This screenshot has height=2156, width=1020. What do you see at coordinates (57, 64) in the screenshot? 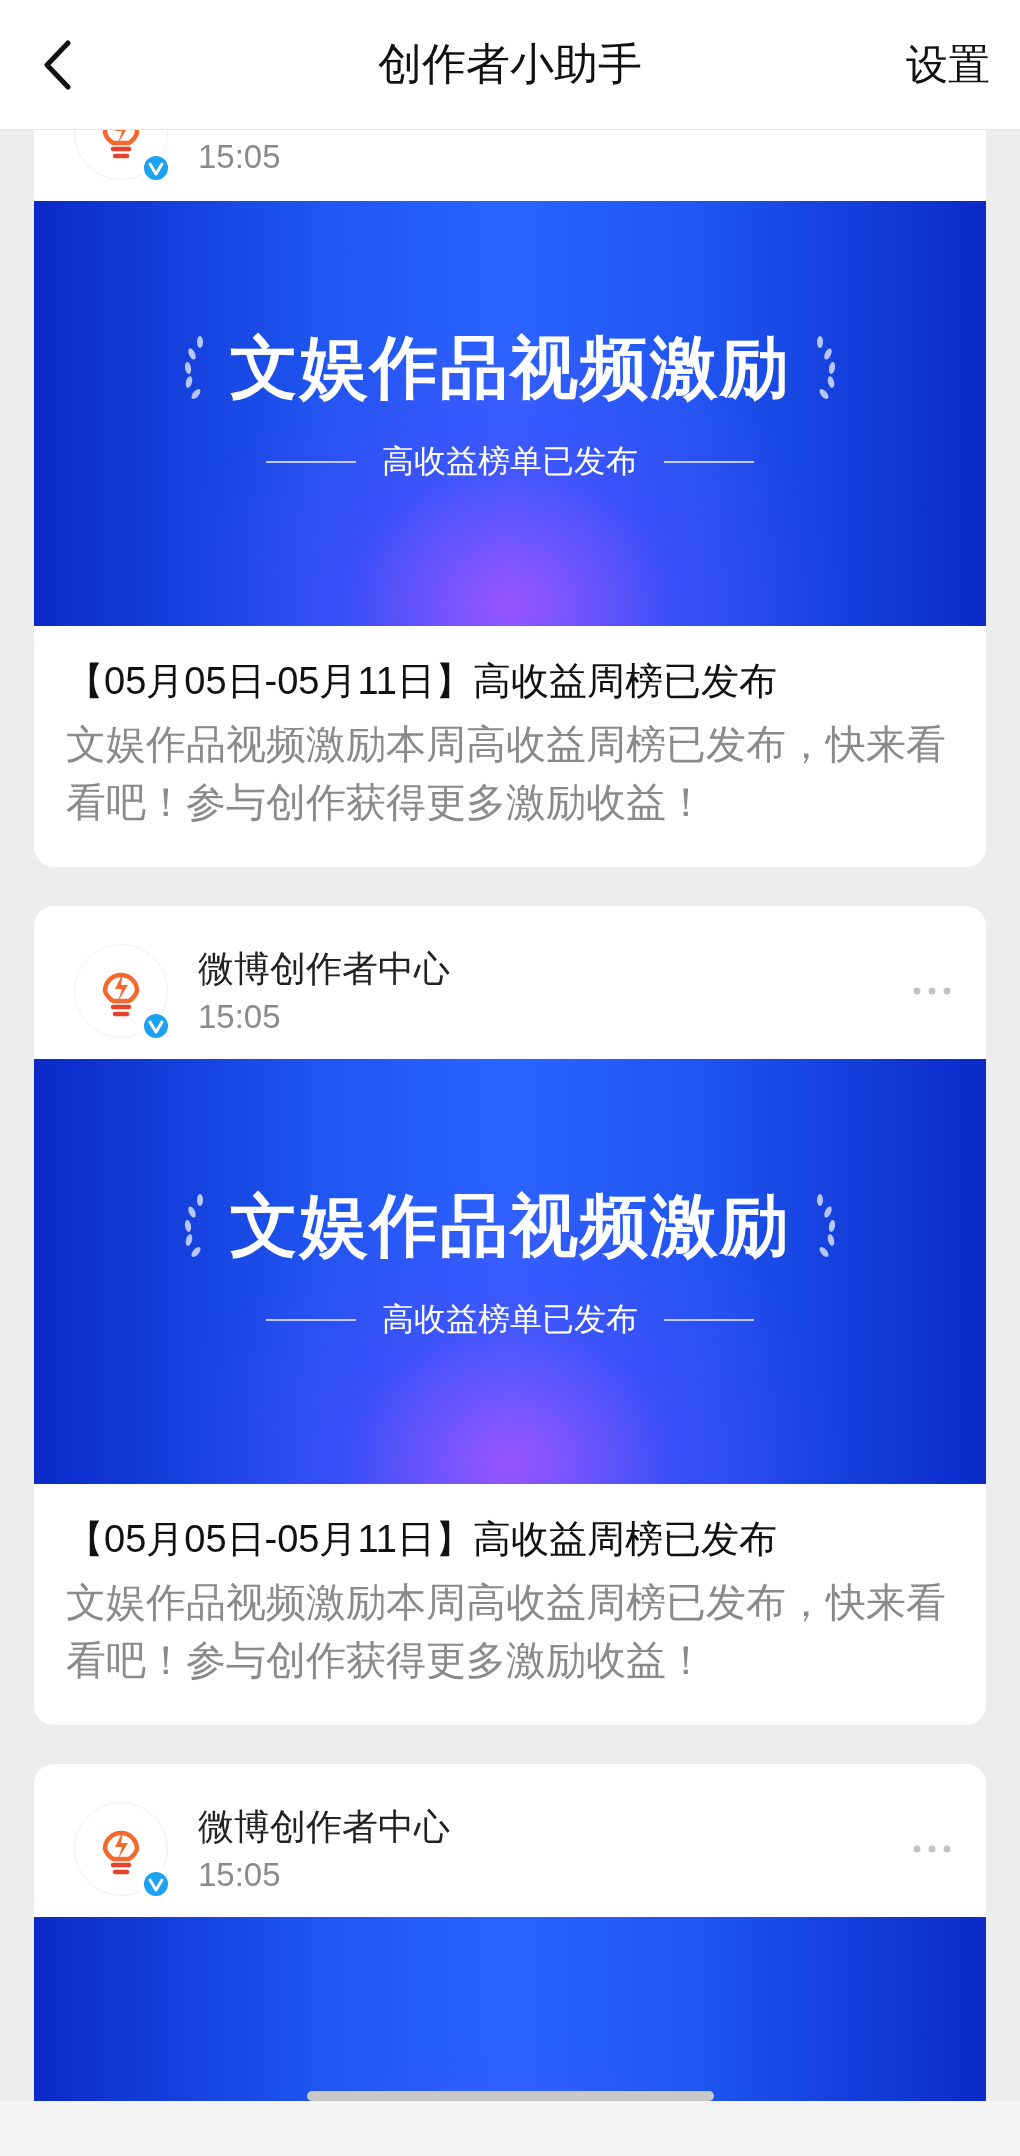
I see `back-icon` at bounding box center [57, 64].